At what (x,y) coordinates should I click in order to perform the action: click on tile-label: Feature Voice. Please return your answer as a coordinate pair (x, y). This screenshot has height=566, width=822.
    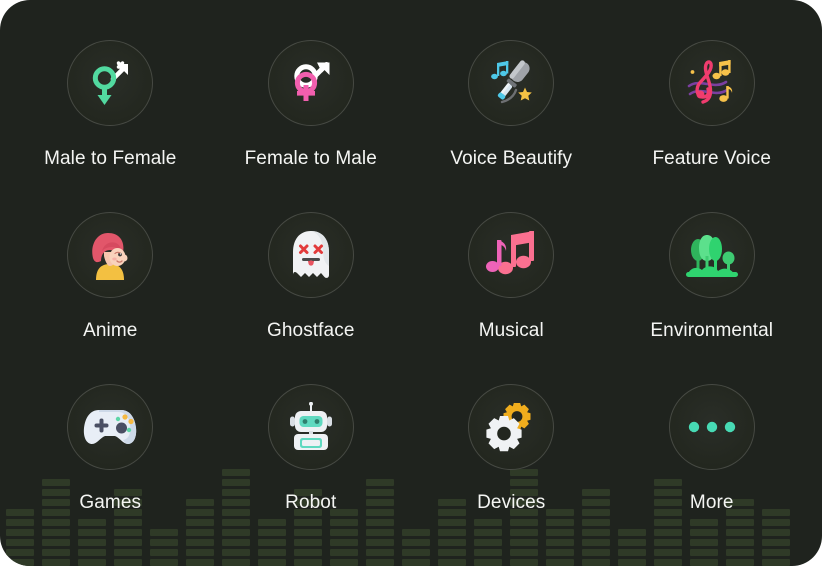
    Looking at the image, I should click on (712, 158).